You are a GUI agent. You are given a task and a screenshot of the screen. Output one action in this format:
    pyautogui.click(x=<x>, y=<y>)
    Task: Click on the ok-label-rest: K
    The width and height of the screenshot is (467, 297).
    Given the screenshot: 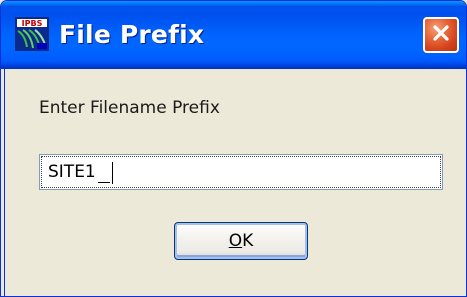 What is the action you would take?
    pyautogui.click(x=248, y=241)
    